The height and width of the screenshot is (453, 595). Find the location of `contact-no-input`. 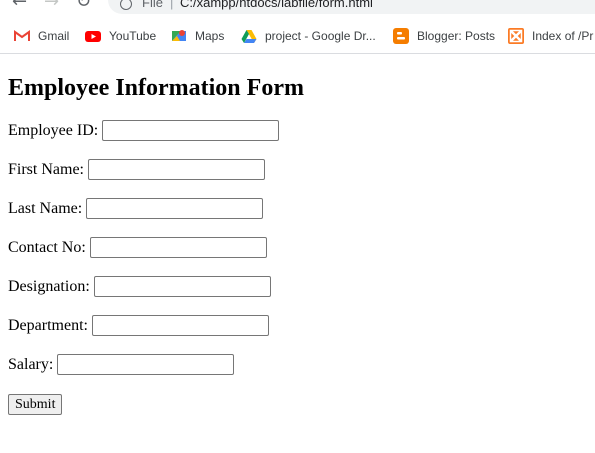

contact-no-input is located at coordinates (178, 247).